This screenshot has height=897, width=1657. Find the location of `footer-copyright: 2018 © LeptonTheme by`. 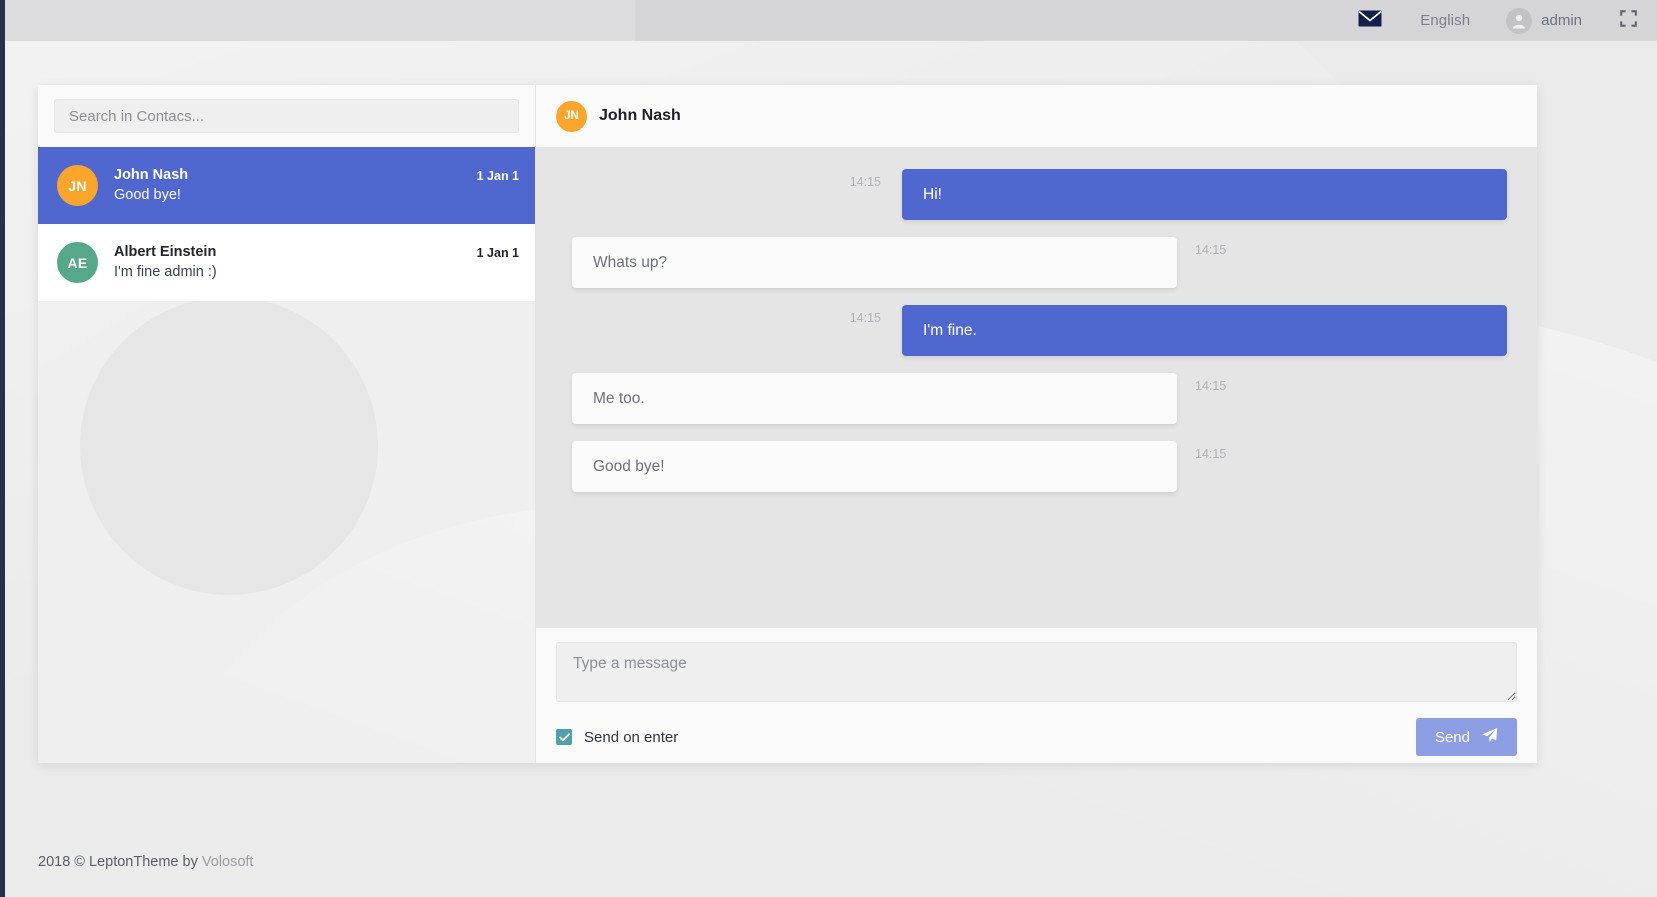

footer-copyright: 2018 © LeptonTheme by is located at coordinates (120, 862).